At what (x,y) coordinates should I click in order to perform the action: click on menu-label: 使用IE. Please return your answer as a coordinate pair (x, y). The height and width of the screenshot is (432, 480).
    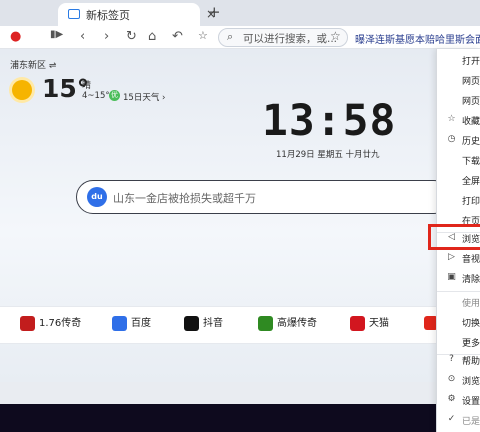
    Looking at the image, I should click on (471, 304).